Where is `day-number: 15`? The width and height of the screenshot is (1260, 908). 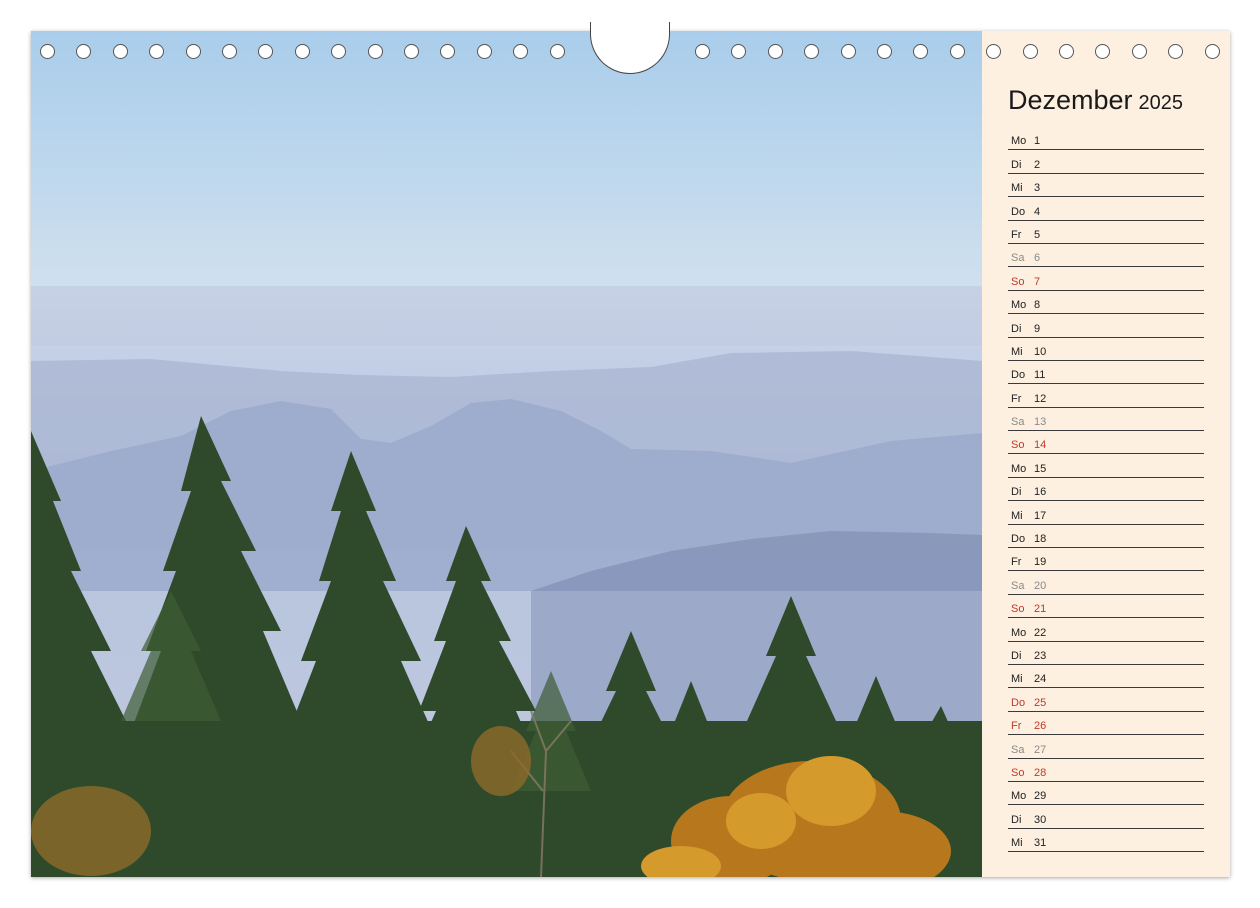 day-number: 15 is located at coordinates (1040, 468).